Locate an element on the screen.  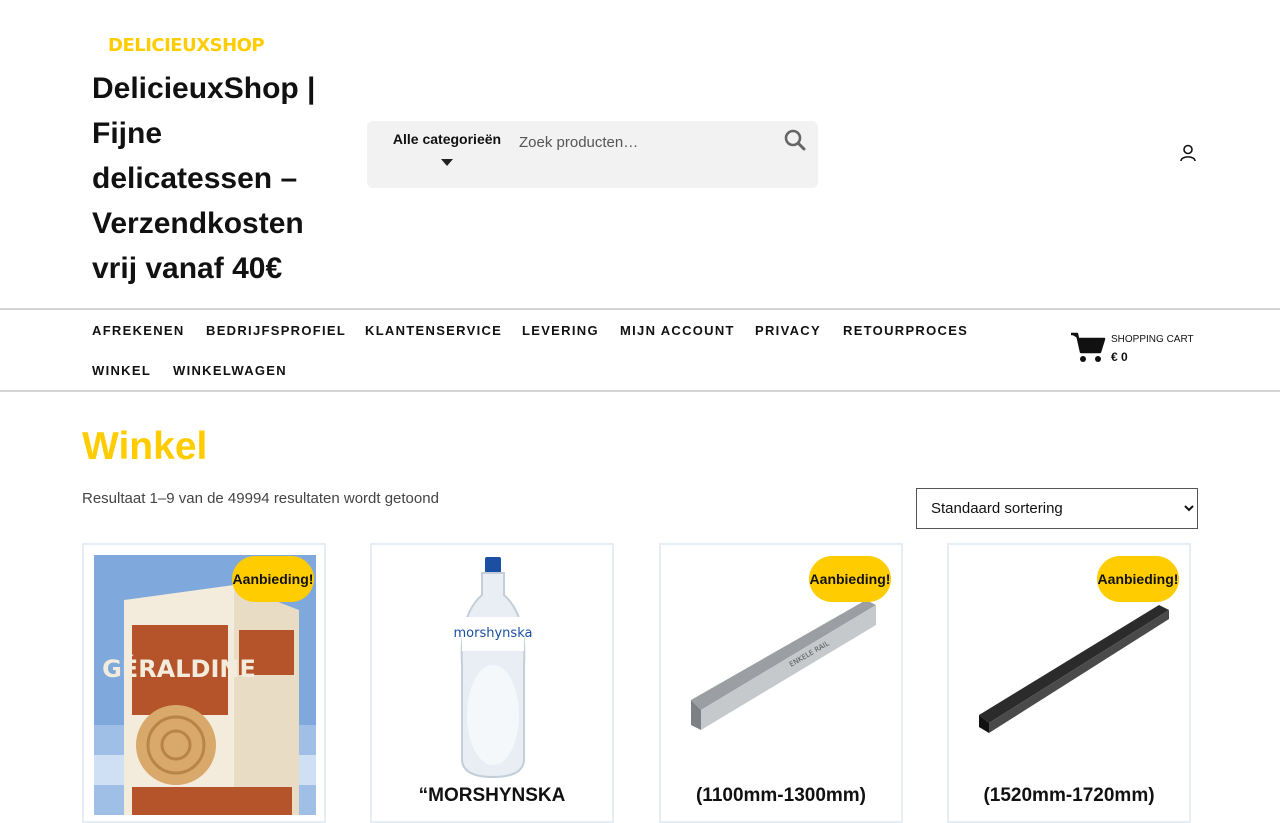
site-logo: DelicieuxShop is located at coordinates (186, 43).